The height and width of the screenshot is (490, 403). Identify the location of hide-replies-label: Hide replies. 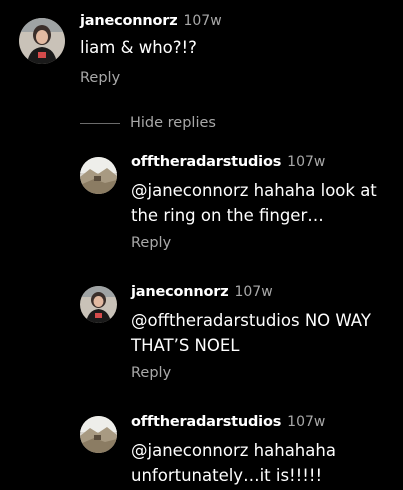
(173, 123).